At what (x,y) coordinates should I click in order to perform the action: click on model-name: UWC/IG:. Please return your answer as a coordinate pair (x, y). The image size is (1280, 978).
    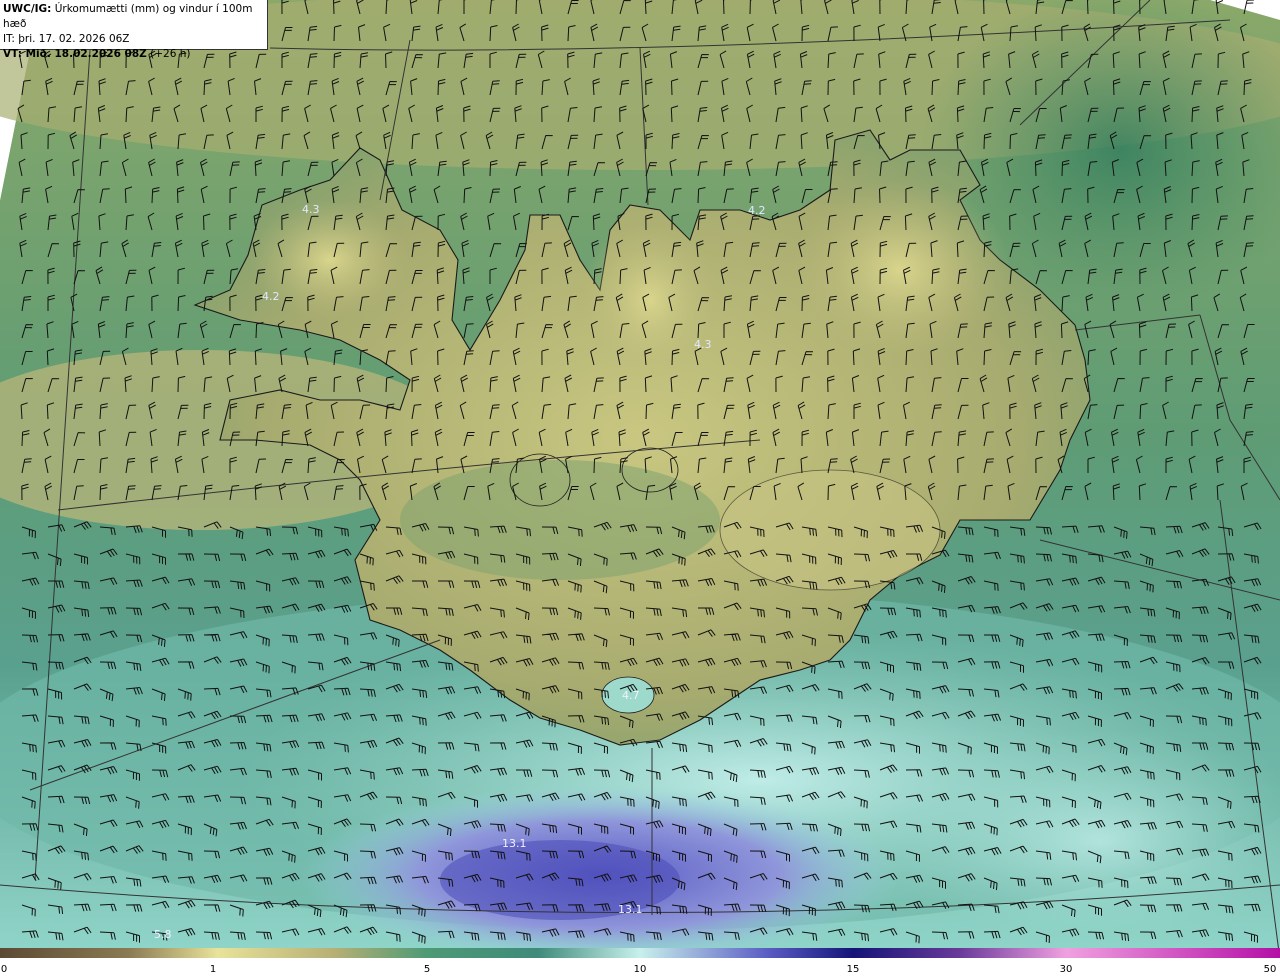
    Looking at the image, I should click on (27, 9).